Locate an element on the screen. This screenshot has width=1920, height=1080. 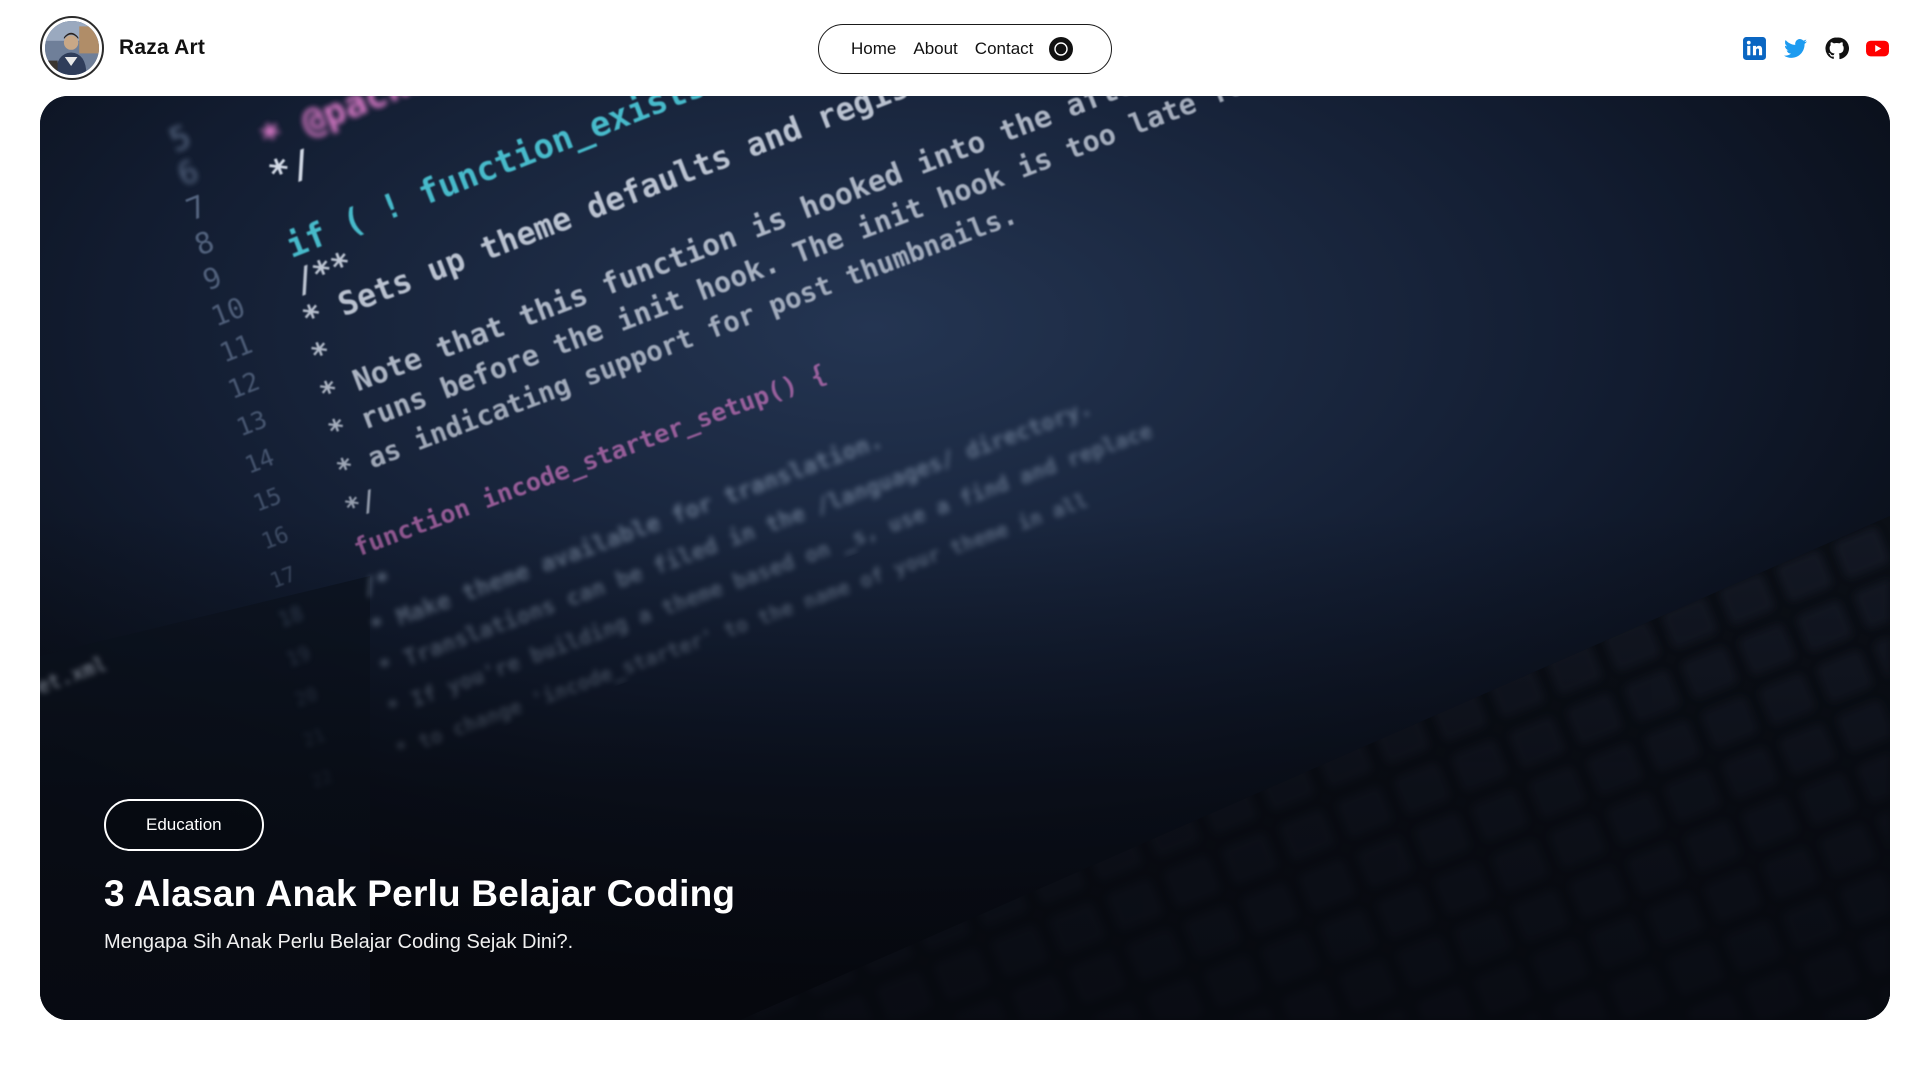
github-link is located at coordinates (1836, 48).